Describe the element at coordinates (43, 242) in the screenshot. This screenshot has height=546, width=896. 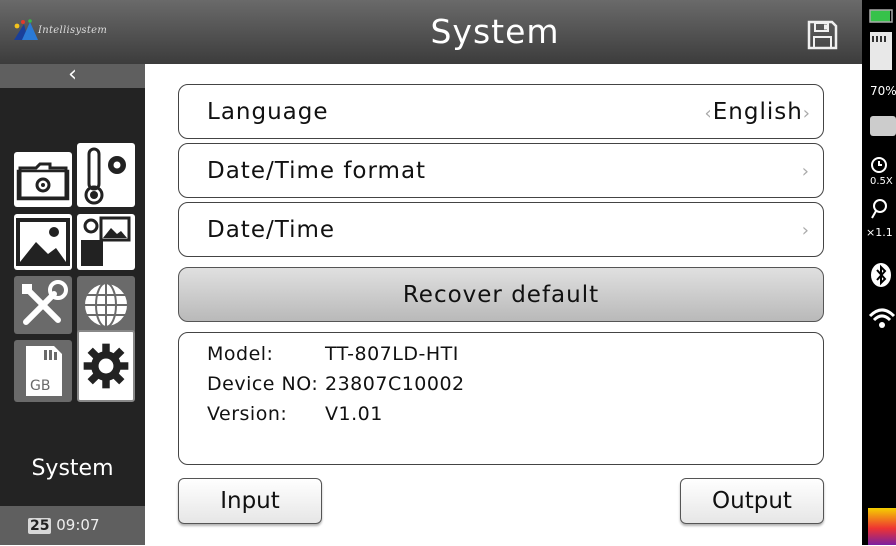
I see `image-icon` at that location.